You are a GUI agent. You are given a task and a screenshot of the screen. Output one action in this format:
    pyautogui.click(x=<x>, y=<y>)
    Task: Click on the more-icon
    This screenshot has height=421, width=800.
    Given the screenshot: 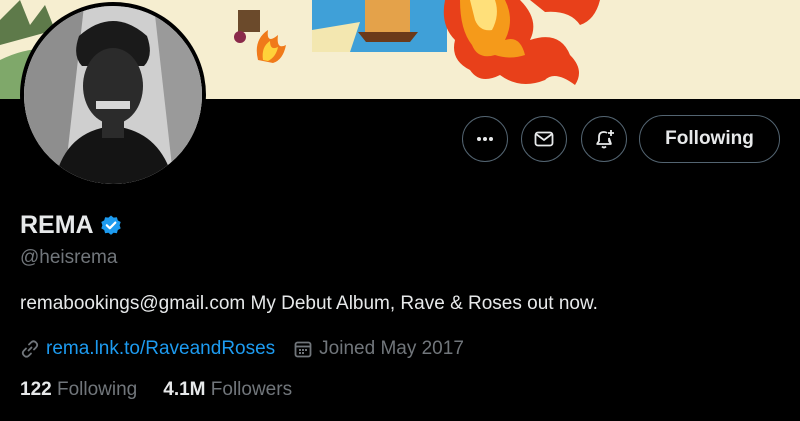 What is the action you would take?
    pyautogui.click(x=485, y=139)
    